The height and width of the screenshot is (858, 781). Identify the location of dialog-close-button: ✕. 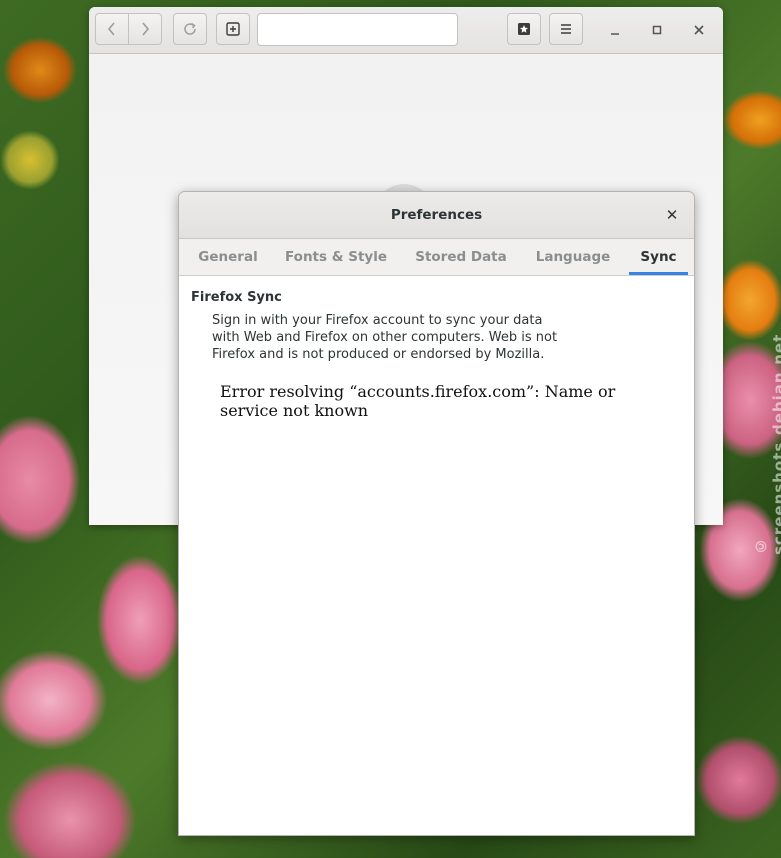
(672, 215).